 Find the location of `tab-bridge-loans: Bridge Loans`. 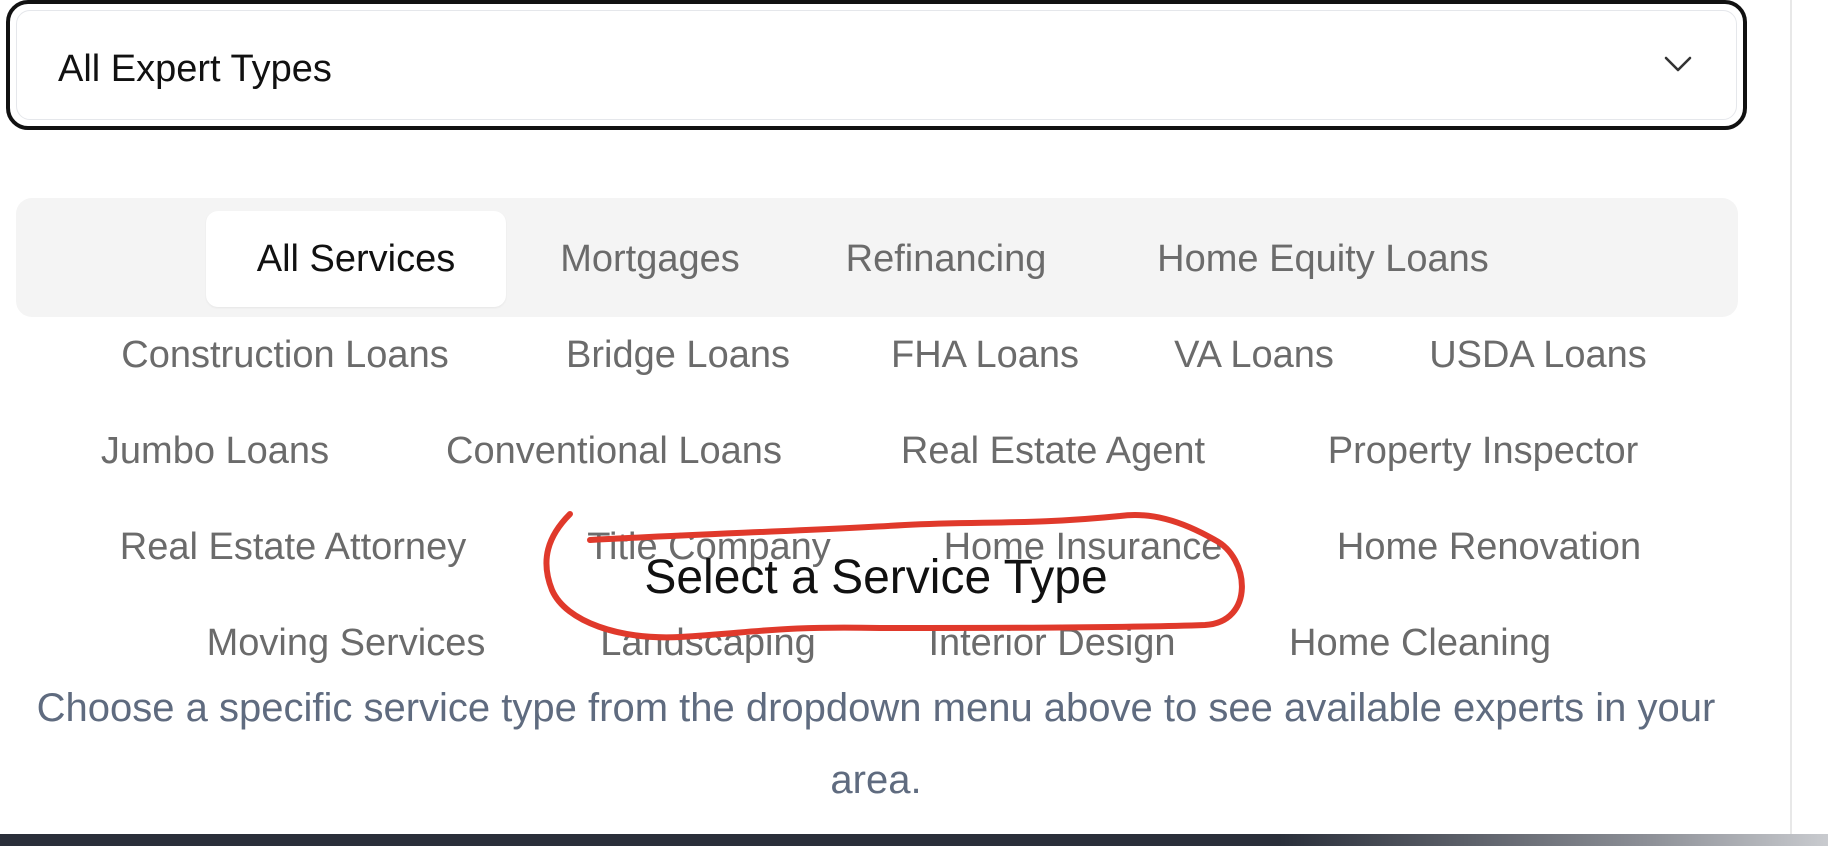

tab-bridge-loans: Bridge Loans is located at coordinates (678, 355).